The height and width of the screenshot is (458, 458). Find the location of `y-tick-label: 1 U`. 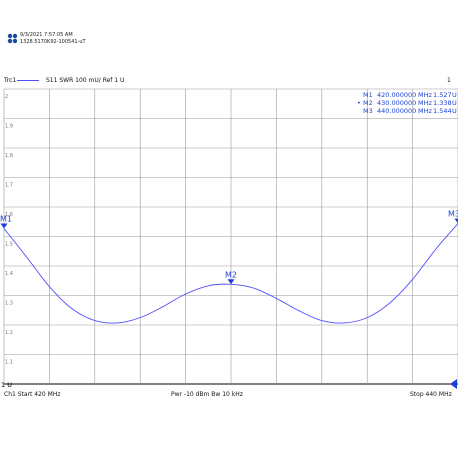

y-tick-label: 1 U is located at coordinates (6, 385).